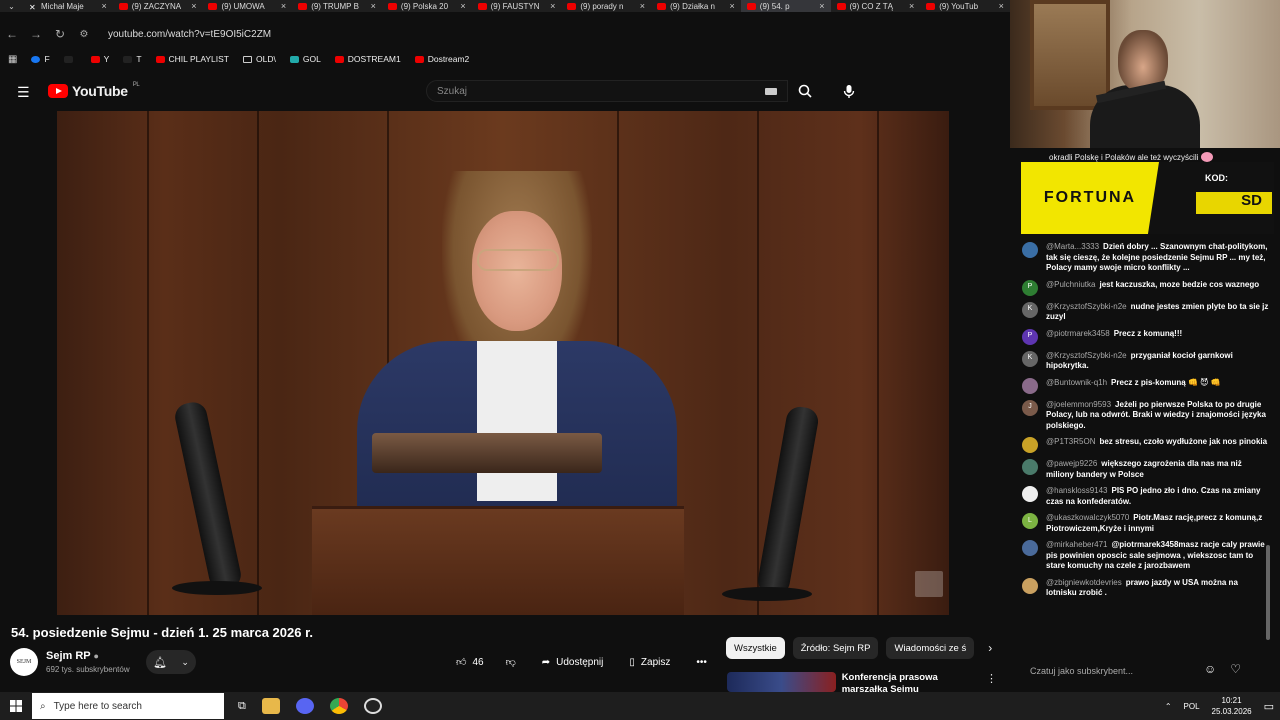 Image resolution: width=1280 pixels, height=720 pixels. What do you see at coordinates (1076, 544) in the screenshot?
I see `chat-author: @mirkaheber471` at bounding box center [1076, 544].